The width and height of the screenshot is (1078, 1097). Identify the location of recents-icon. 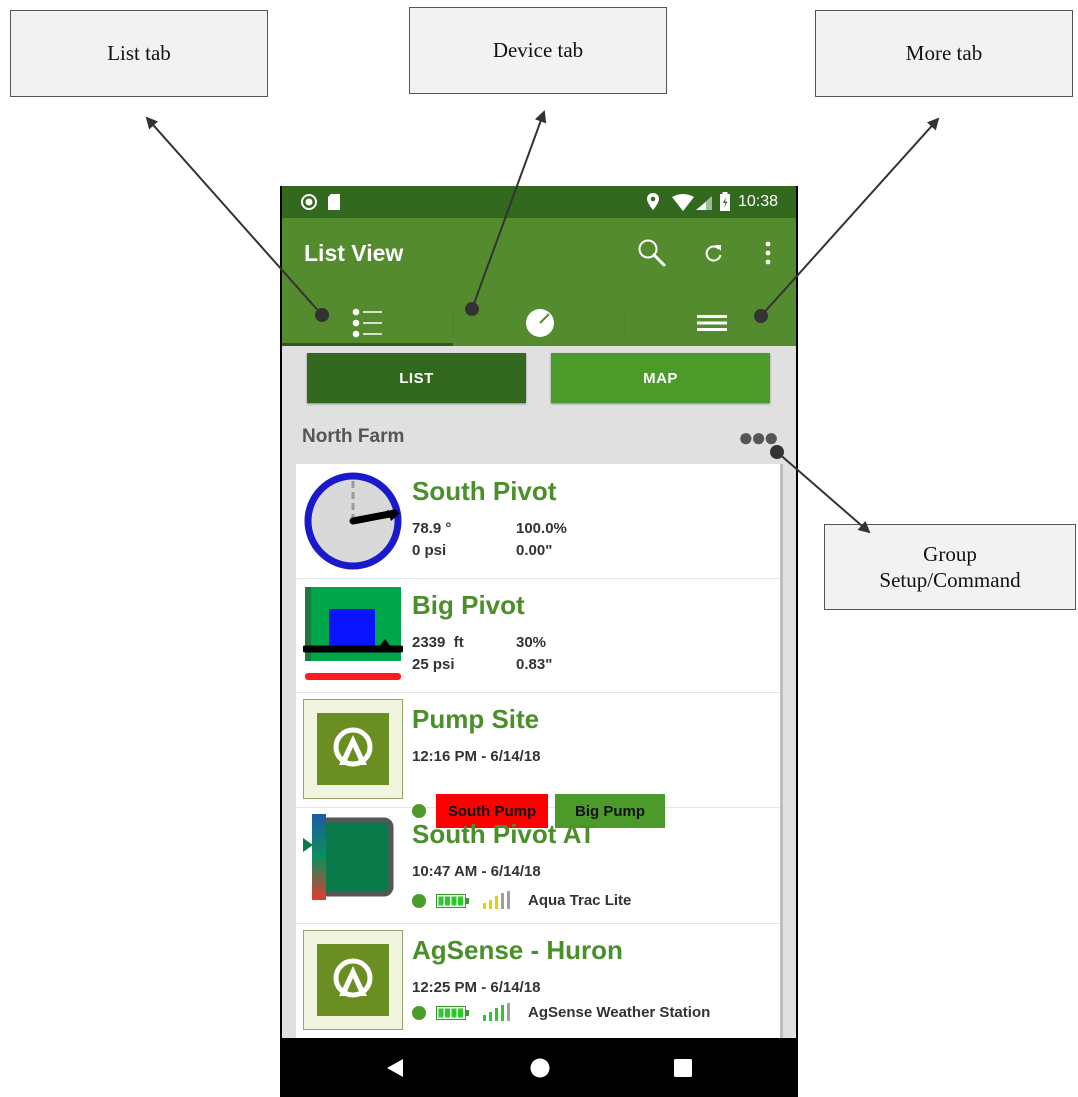
(683, 1068).